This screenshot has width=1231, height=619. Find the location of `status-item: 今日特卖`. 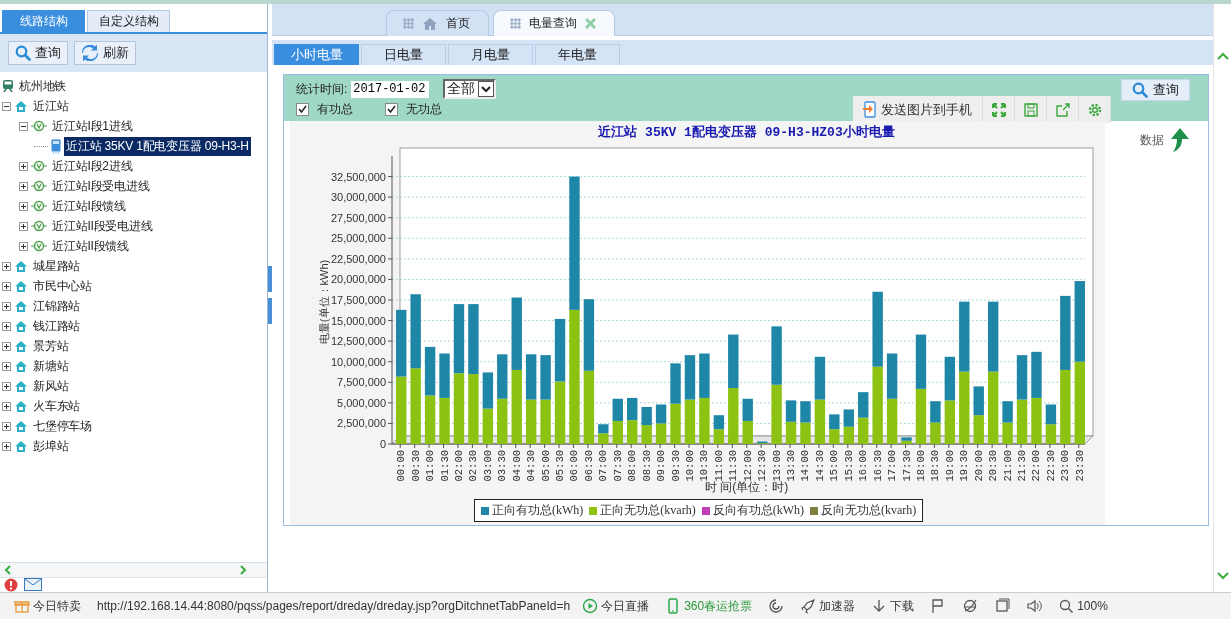

status-item: 今日特卖 is located at coordinates (47, 606).